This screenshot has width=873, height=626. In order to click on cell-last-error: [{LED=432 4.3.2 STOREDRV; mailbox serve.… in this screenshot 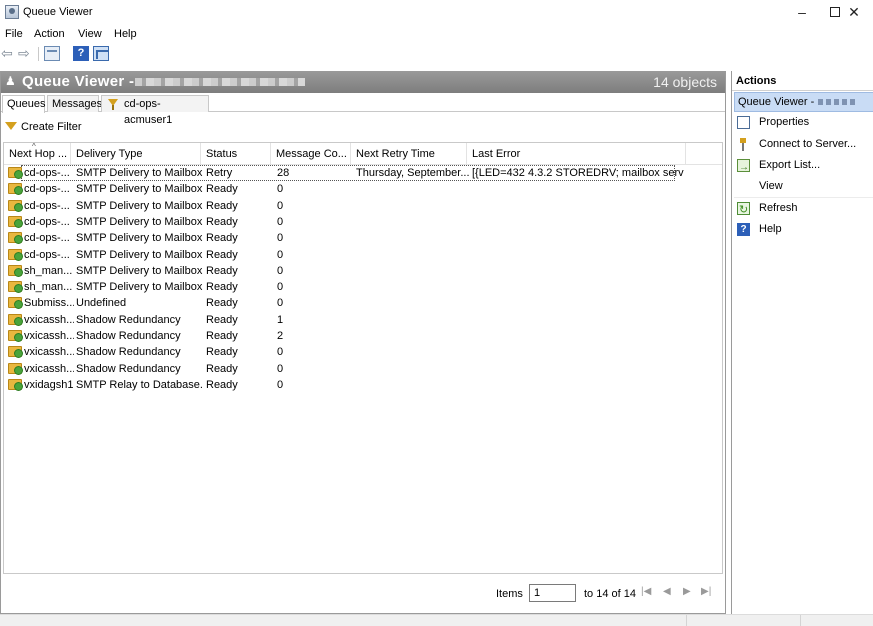, I will do `click(578, 173)`.